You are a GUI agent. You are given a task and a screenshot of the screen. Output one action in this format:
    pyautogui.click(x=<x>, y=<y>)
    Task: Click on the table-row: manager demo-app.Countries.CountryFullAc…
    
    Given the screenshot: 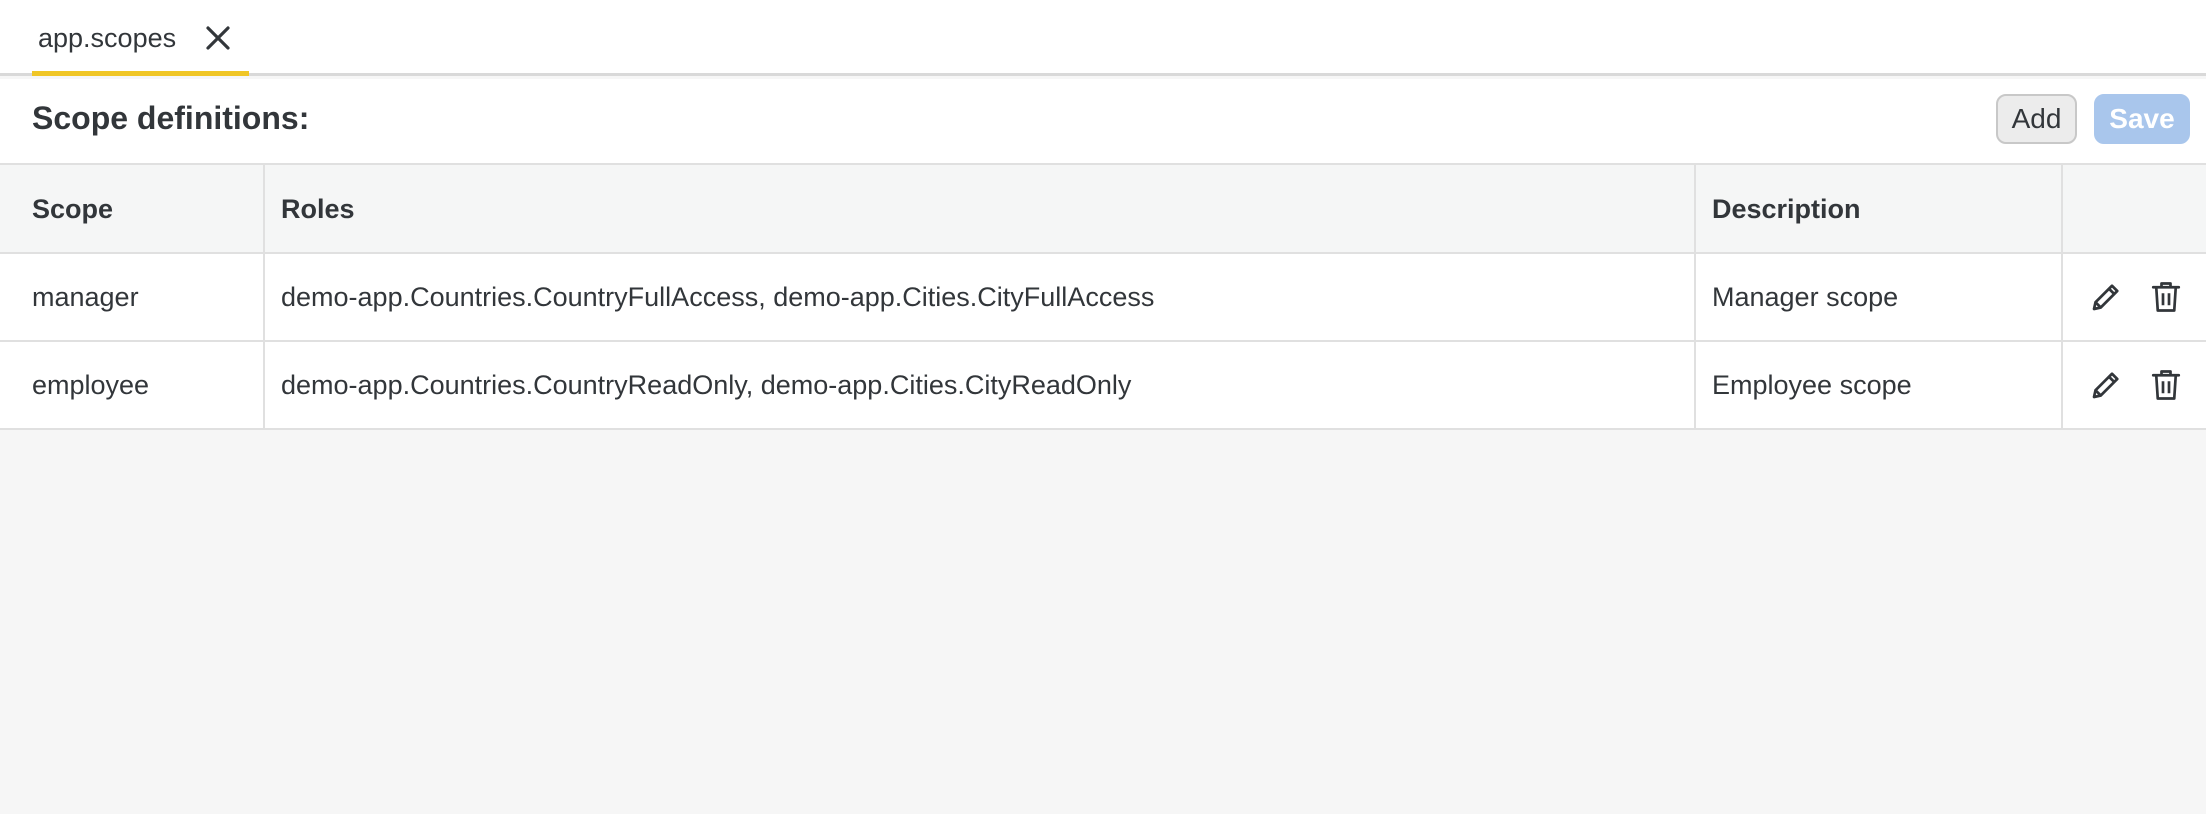 What is the action you would take?
    pyautogui.click(x=1103, y=298)
    